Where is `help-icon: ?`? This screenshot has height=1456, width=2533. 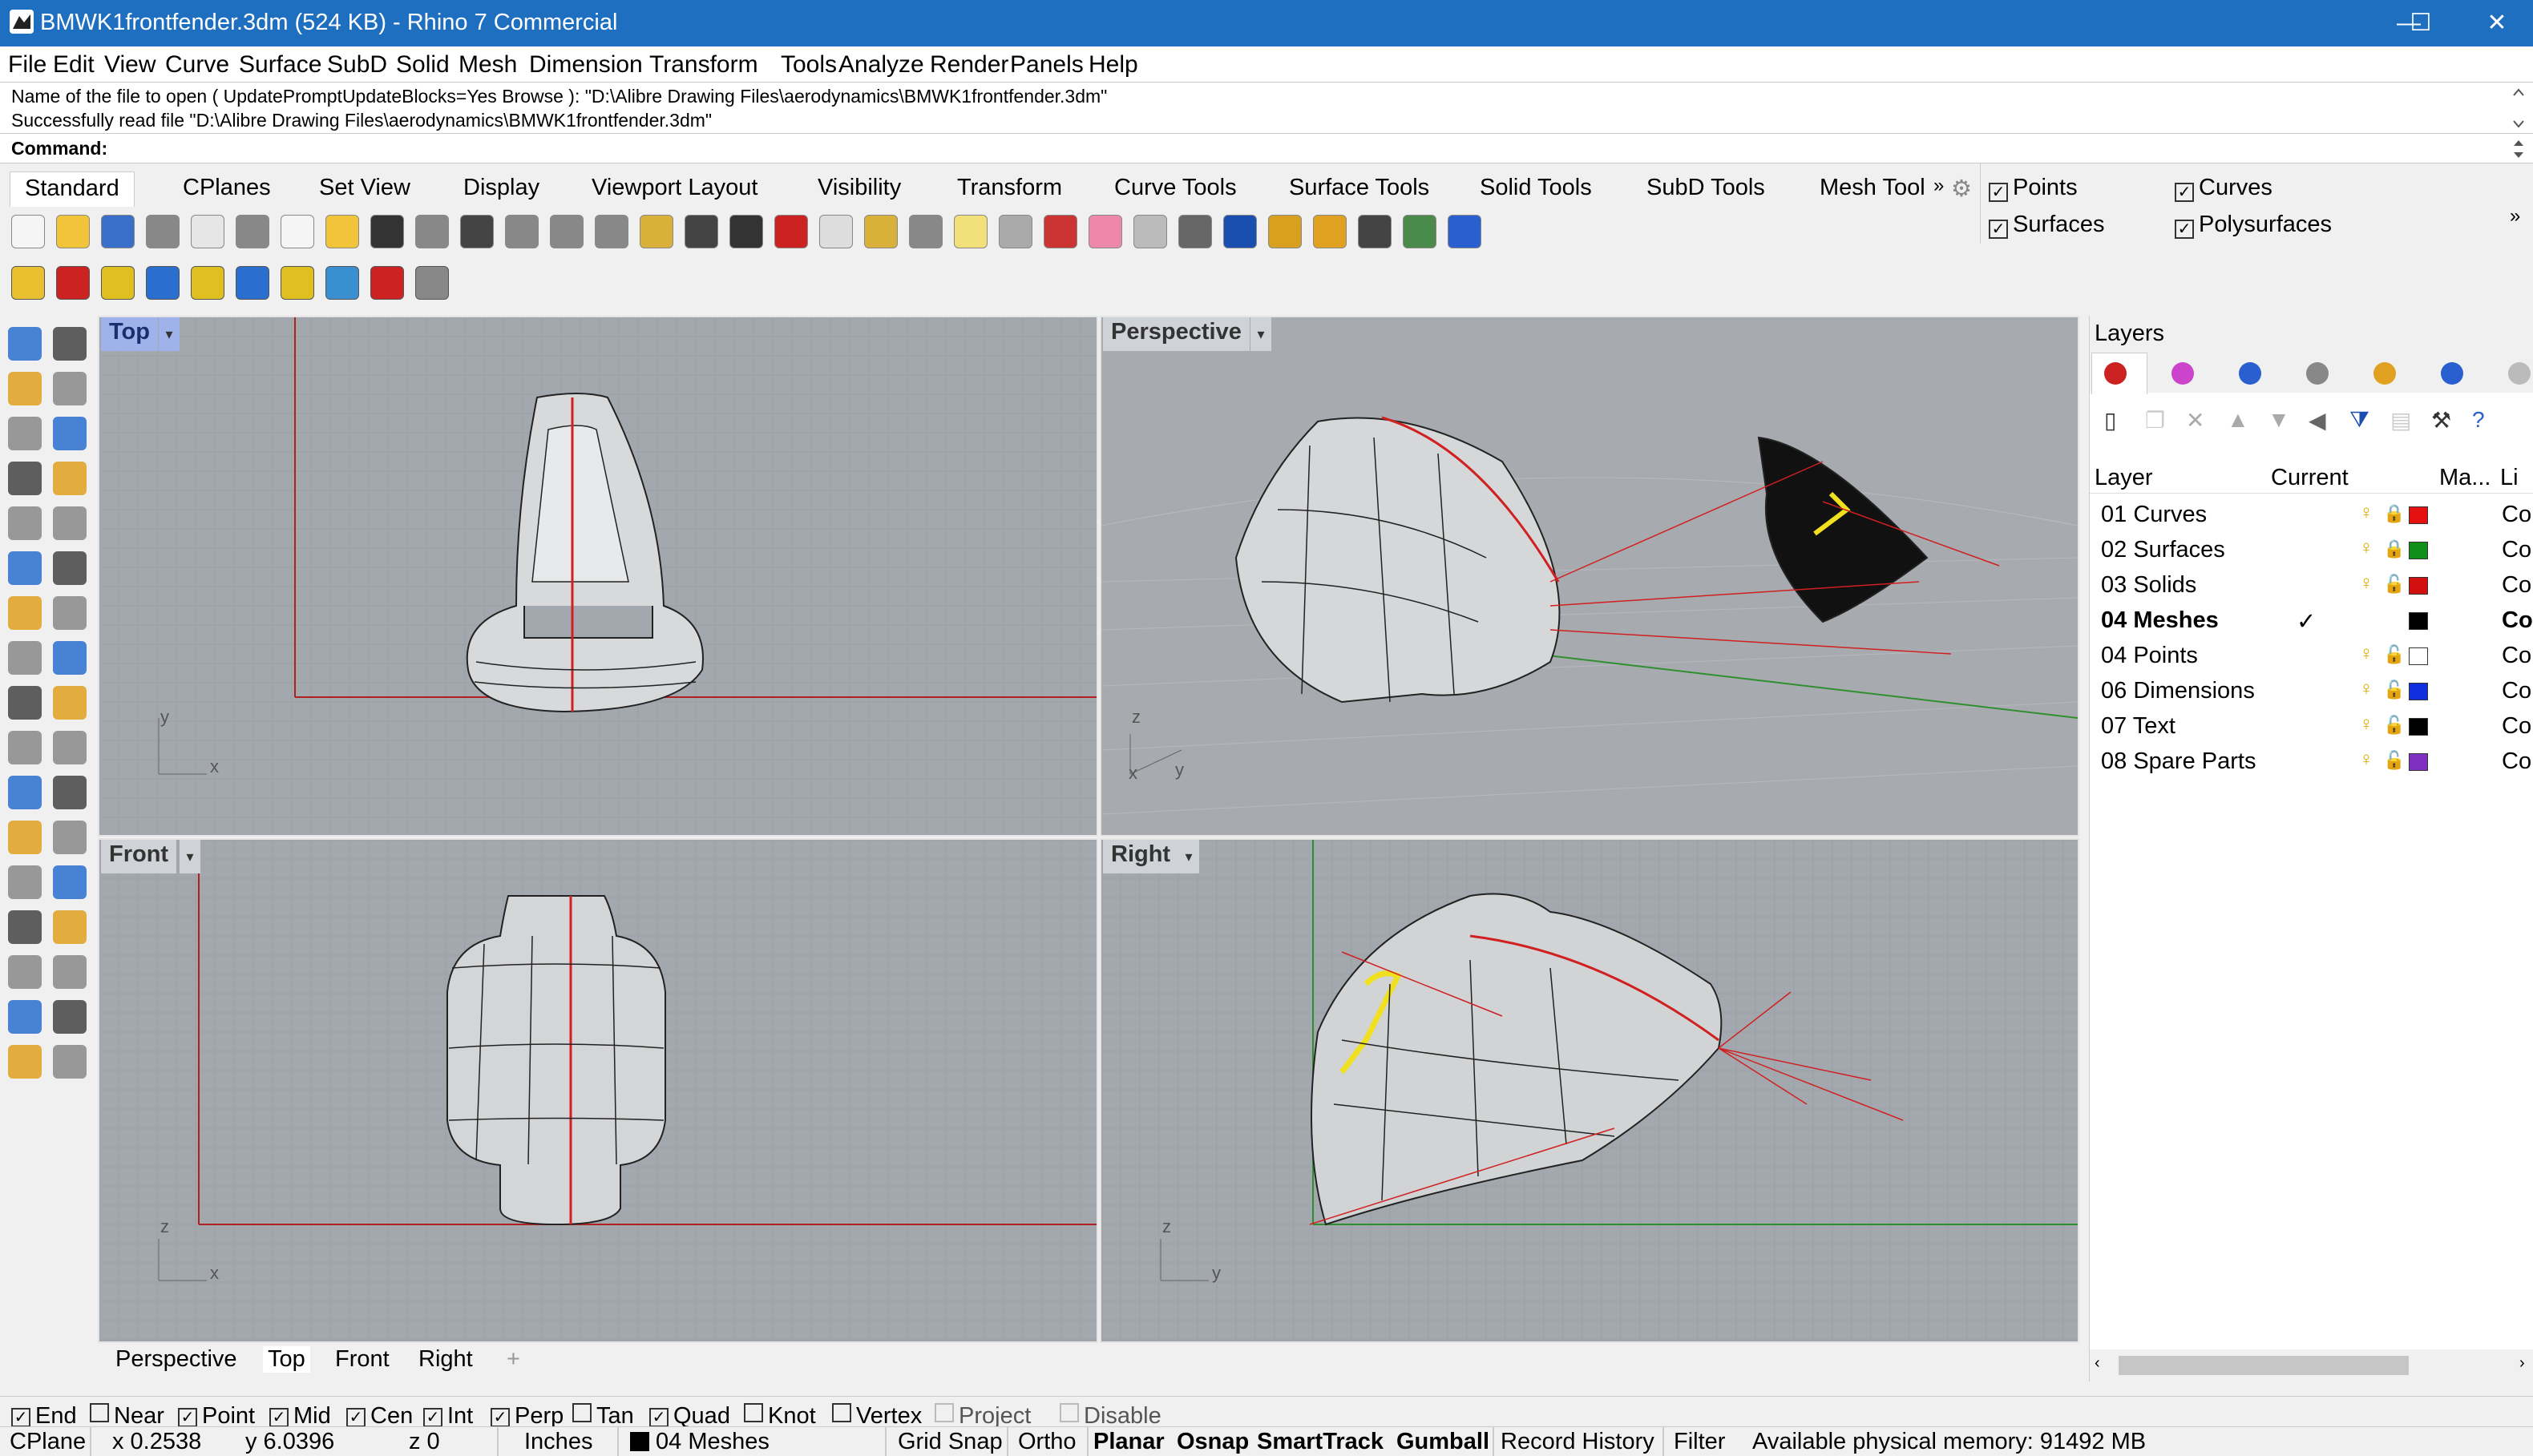
help-icon: ? is located at coordinates (2479, 420).